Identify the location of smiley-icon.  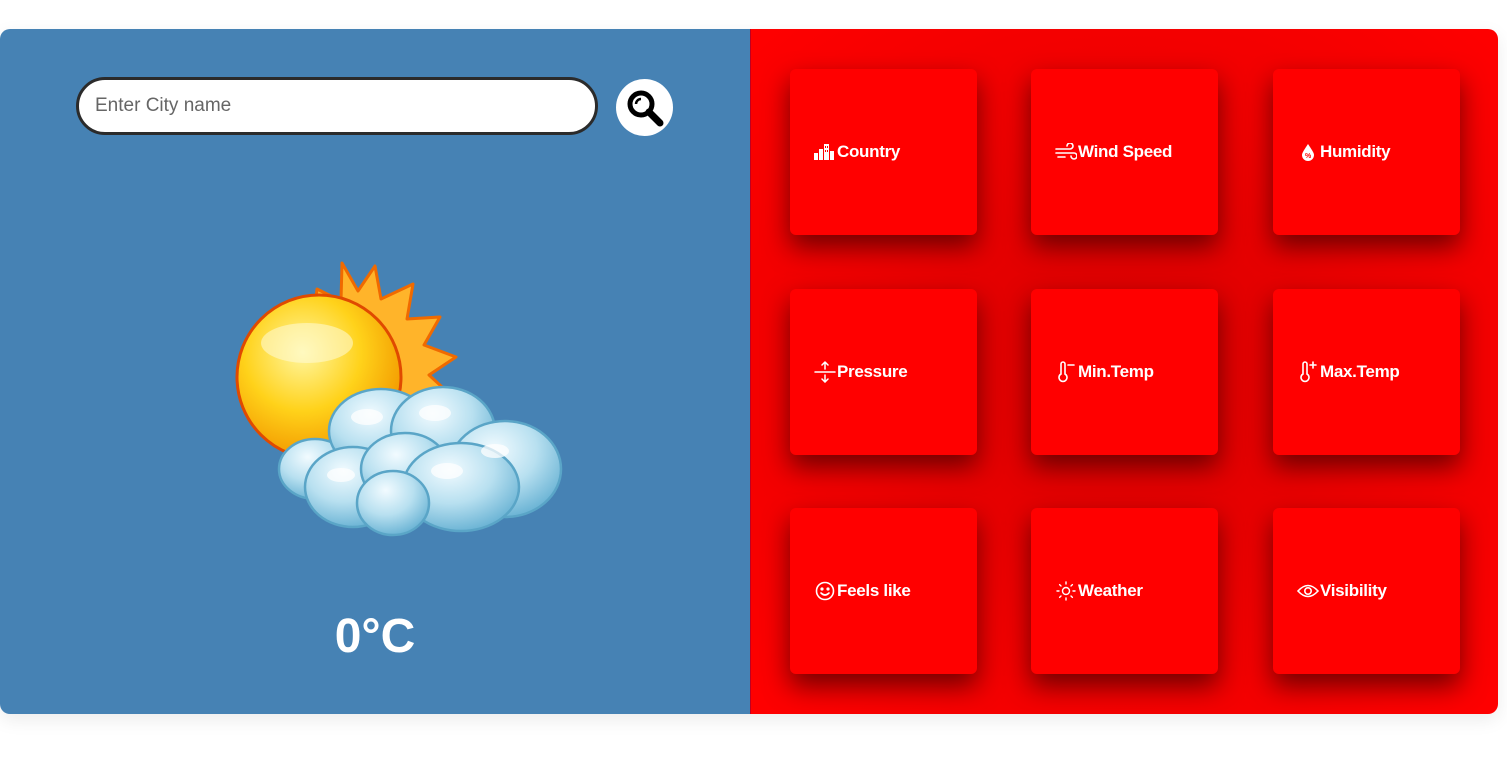
(825, 591).